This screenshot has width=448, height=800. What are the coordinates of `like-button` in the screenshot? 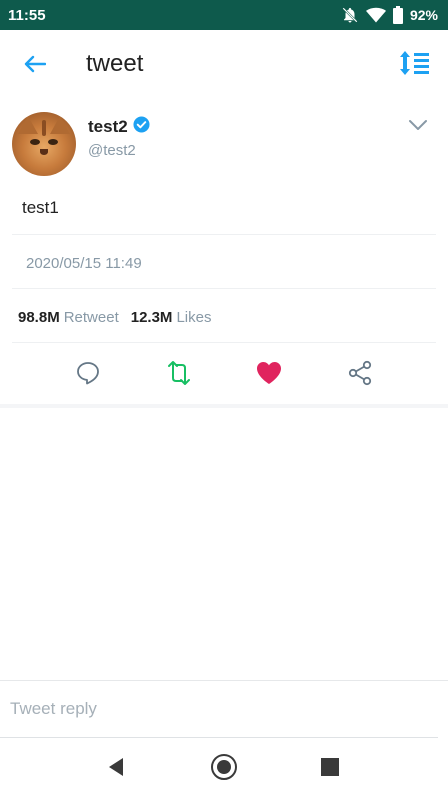 It's located at (269, 375).